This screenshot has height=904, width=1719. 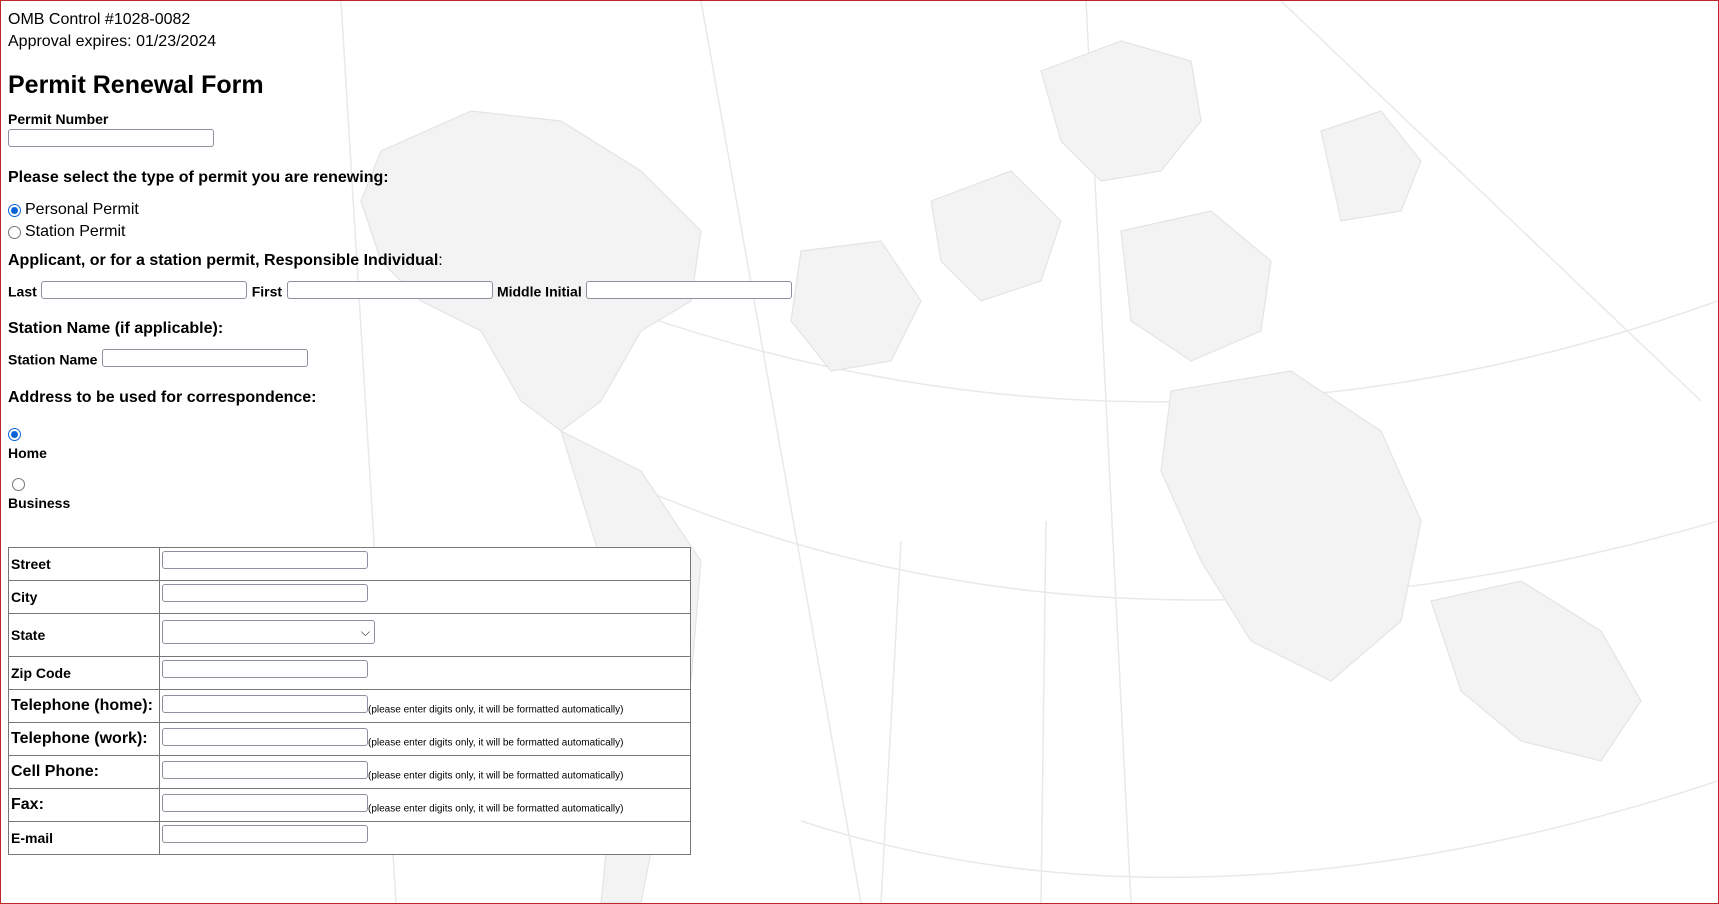 What do you see at coordinates (508, 444) in the screenshot?
I see `address-type-home: Home` at bounding box center [508, 444].